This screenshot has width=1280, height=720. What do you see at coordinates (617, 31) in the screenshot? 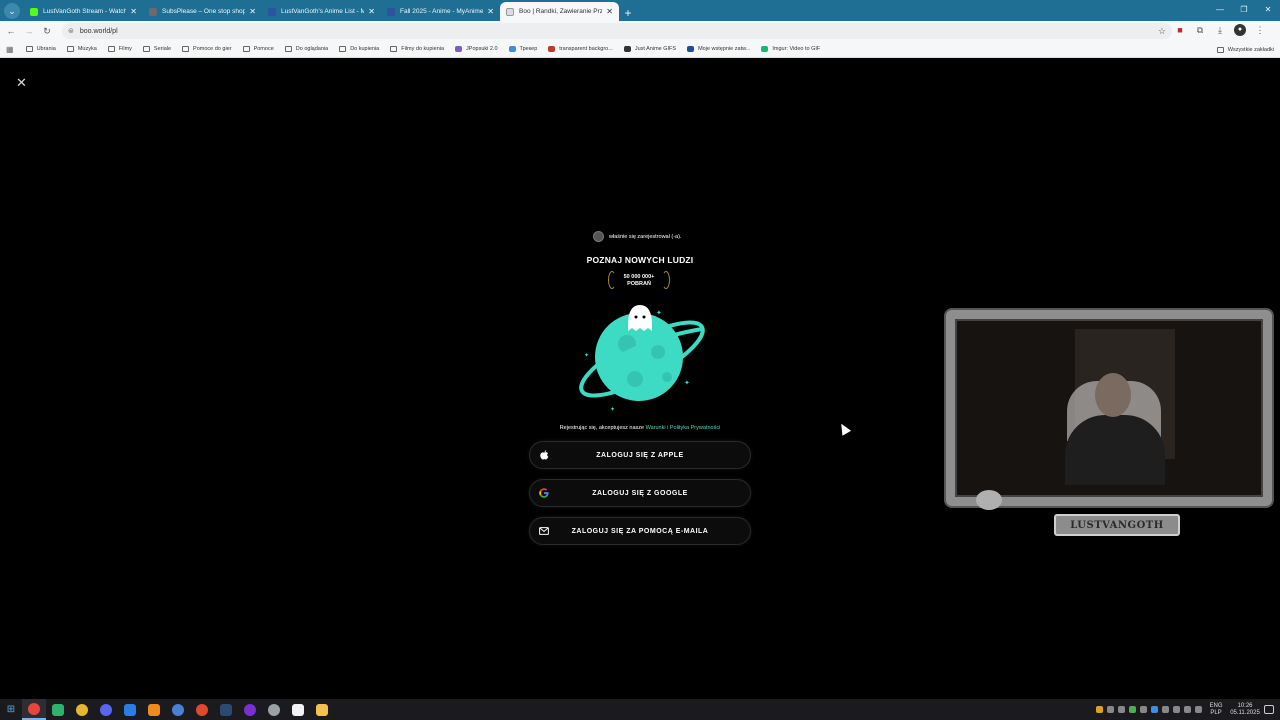
I see `address-bar: ⊜ boo.world/pl ☆` at bounding box center [617, 31].